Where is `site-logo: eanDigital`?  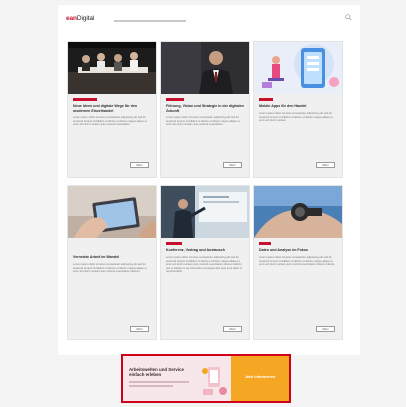 site-logo: eanDigital is located at coordinates (80, 18).